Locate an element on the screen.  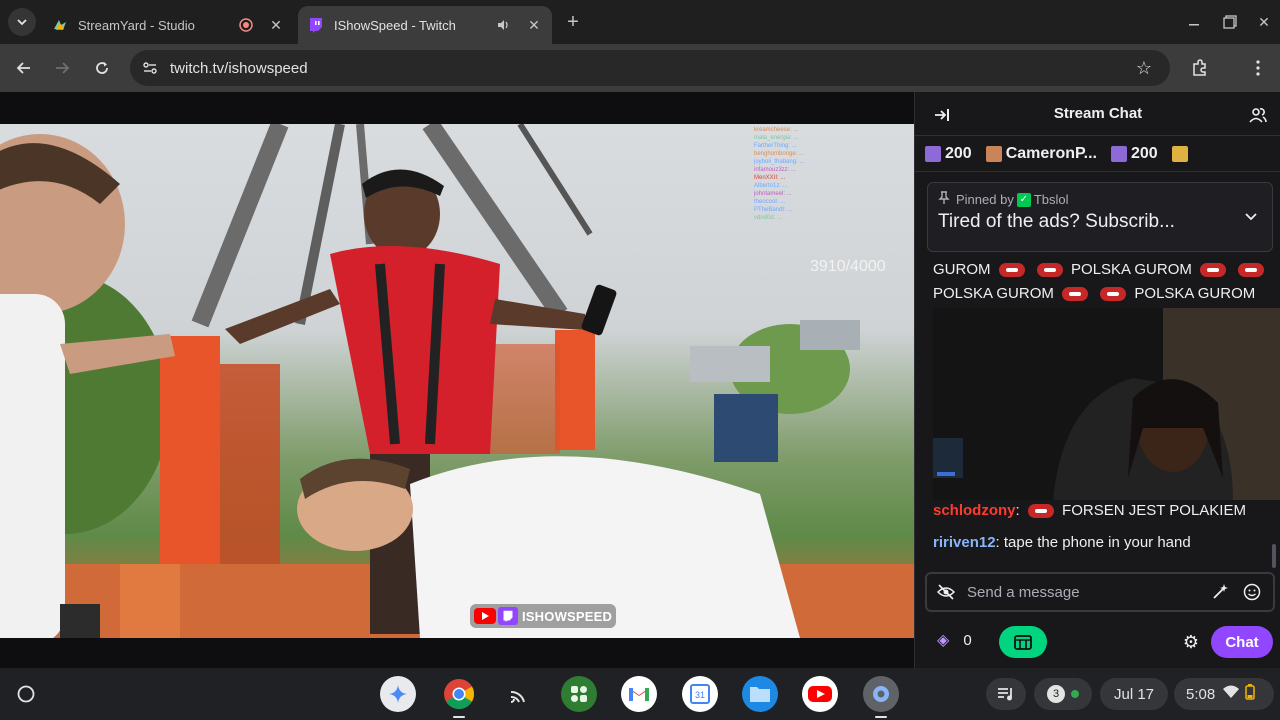
forward-arrow-icon is located at coordinates (63, 68).